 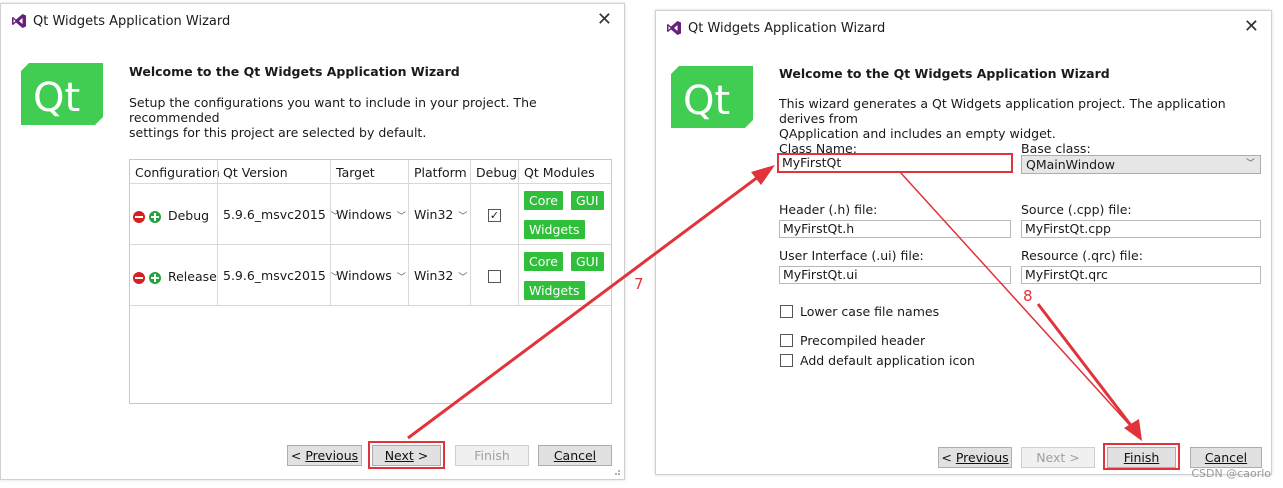 What do you see at coordinates (763, 175) in the screenshot?
I see `arrowhead-icon` at bounding box center [763, 175].